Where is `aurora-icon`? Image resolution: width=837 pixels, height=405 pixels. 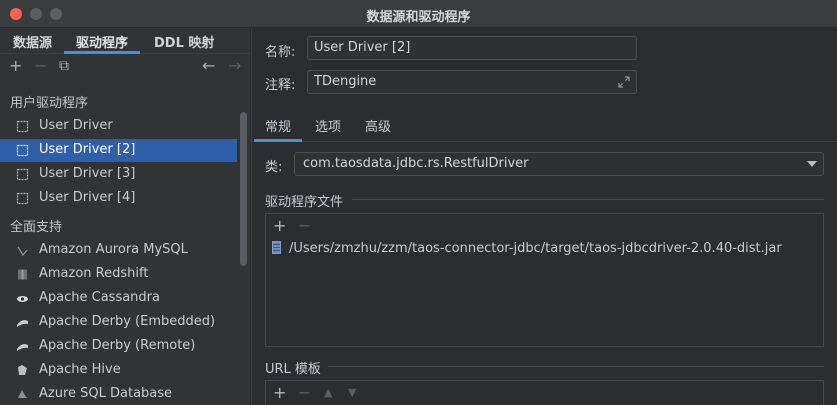
aurora-icon is located at coordinates (22, 251).